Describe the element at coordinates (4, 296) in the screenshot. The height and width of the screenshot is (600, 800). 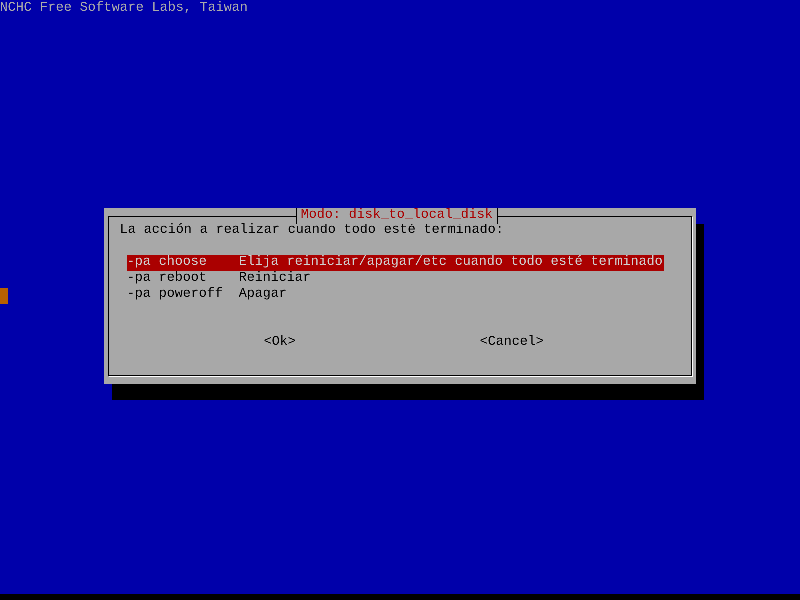
I see `cursor-block` at that location.